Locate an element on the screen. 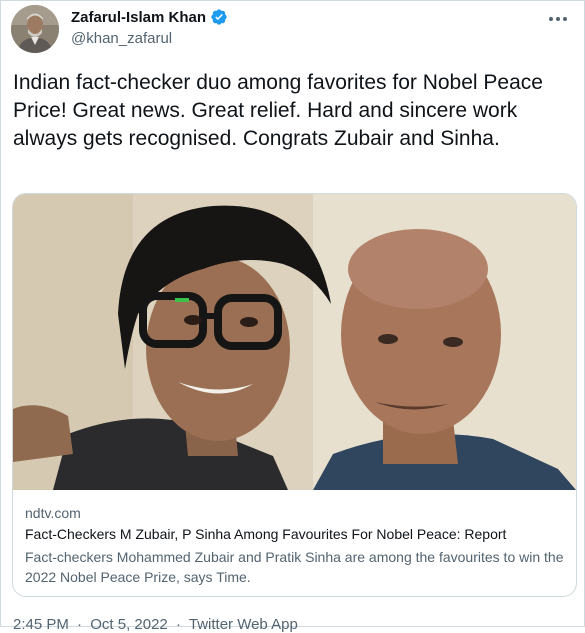 This screenshot has width=585, height=633. tweet-time: 2:45 PM is located at coordinates (41, 624).